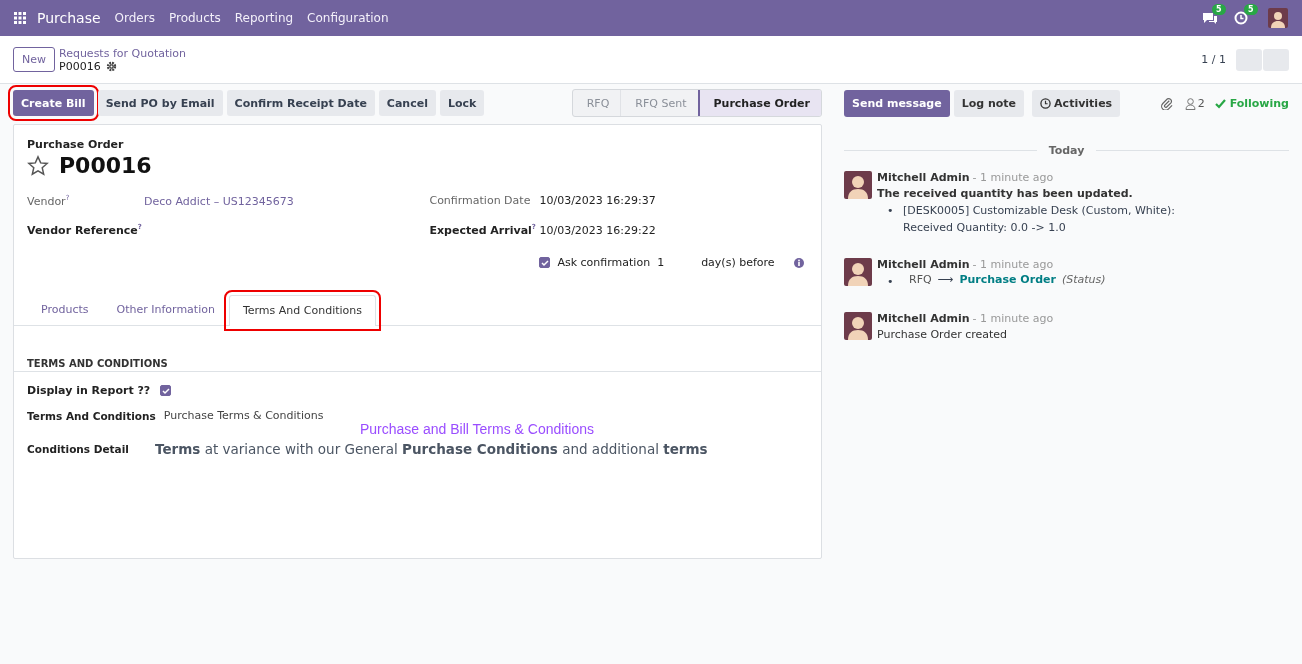  Describe the element at coordinates (122, 53) in the screenshot. I see `breadcrumb-link: Requests for Quotation` at that location.